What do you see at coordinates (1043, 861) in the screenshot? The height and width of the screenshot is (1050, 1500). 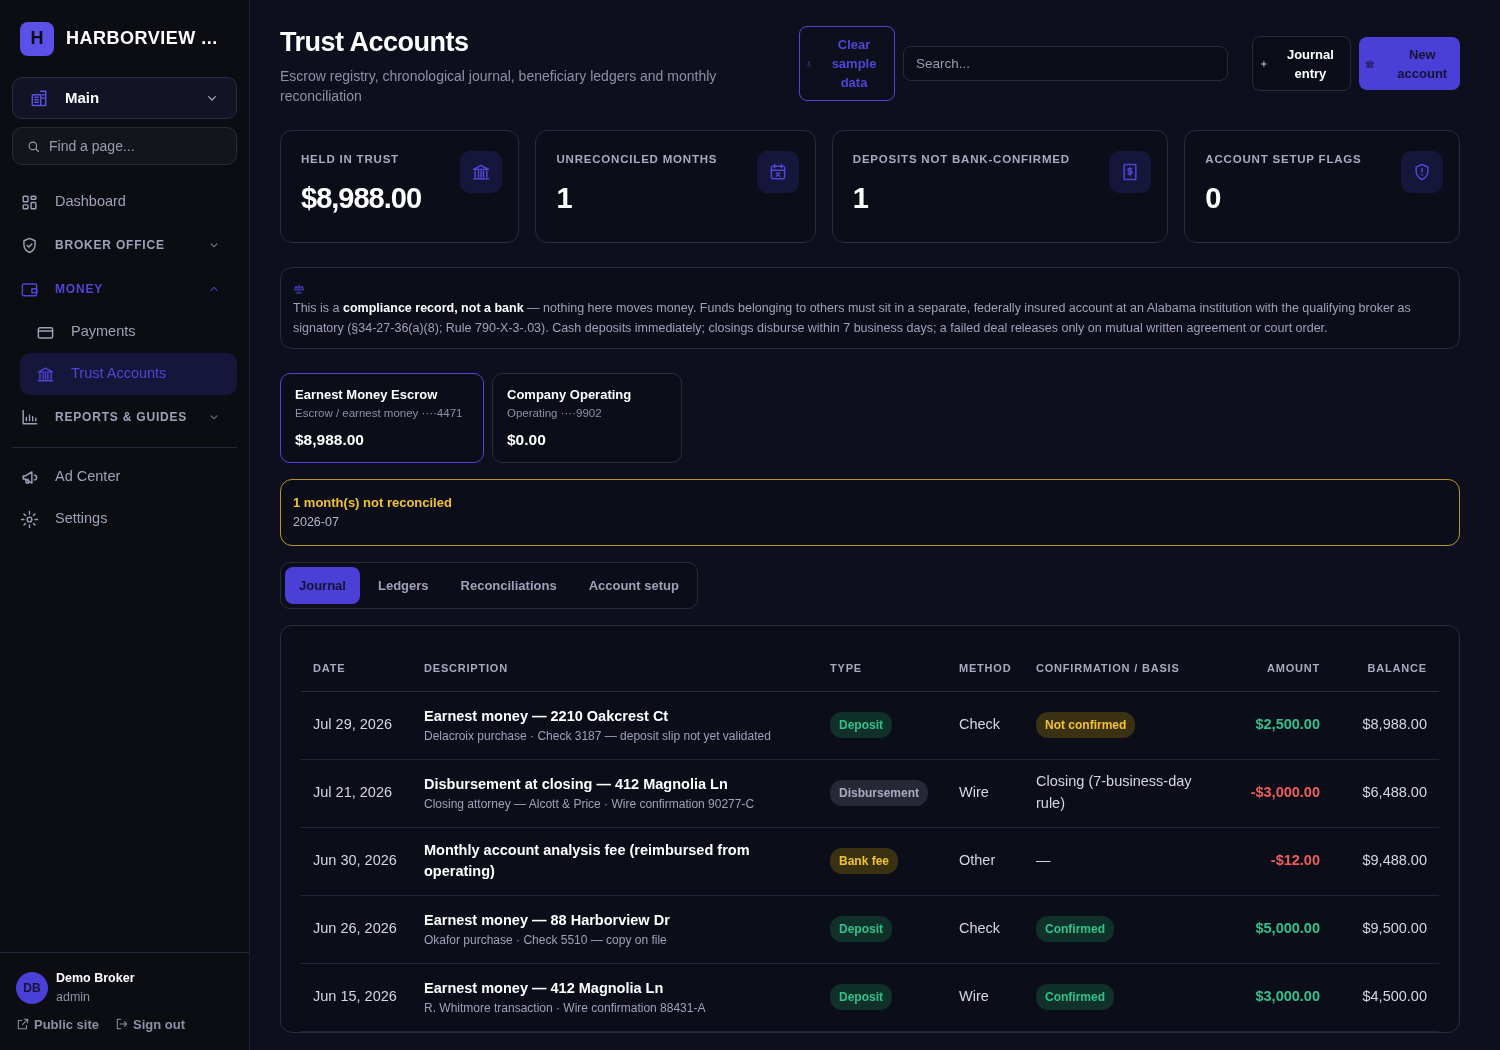 I see `confirmation-basis: —` at bounding box center [1043, 861].